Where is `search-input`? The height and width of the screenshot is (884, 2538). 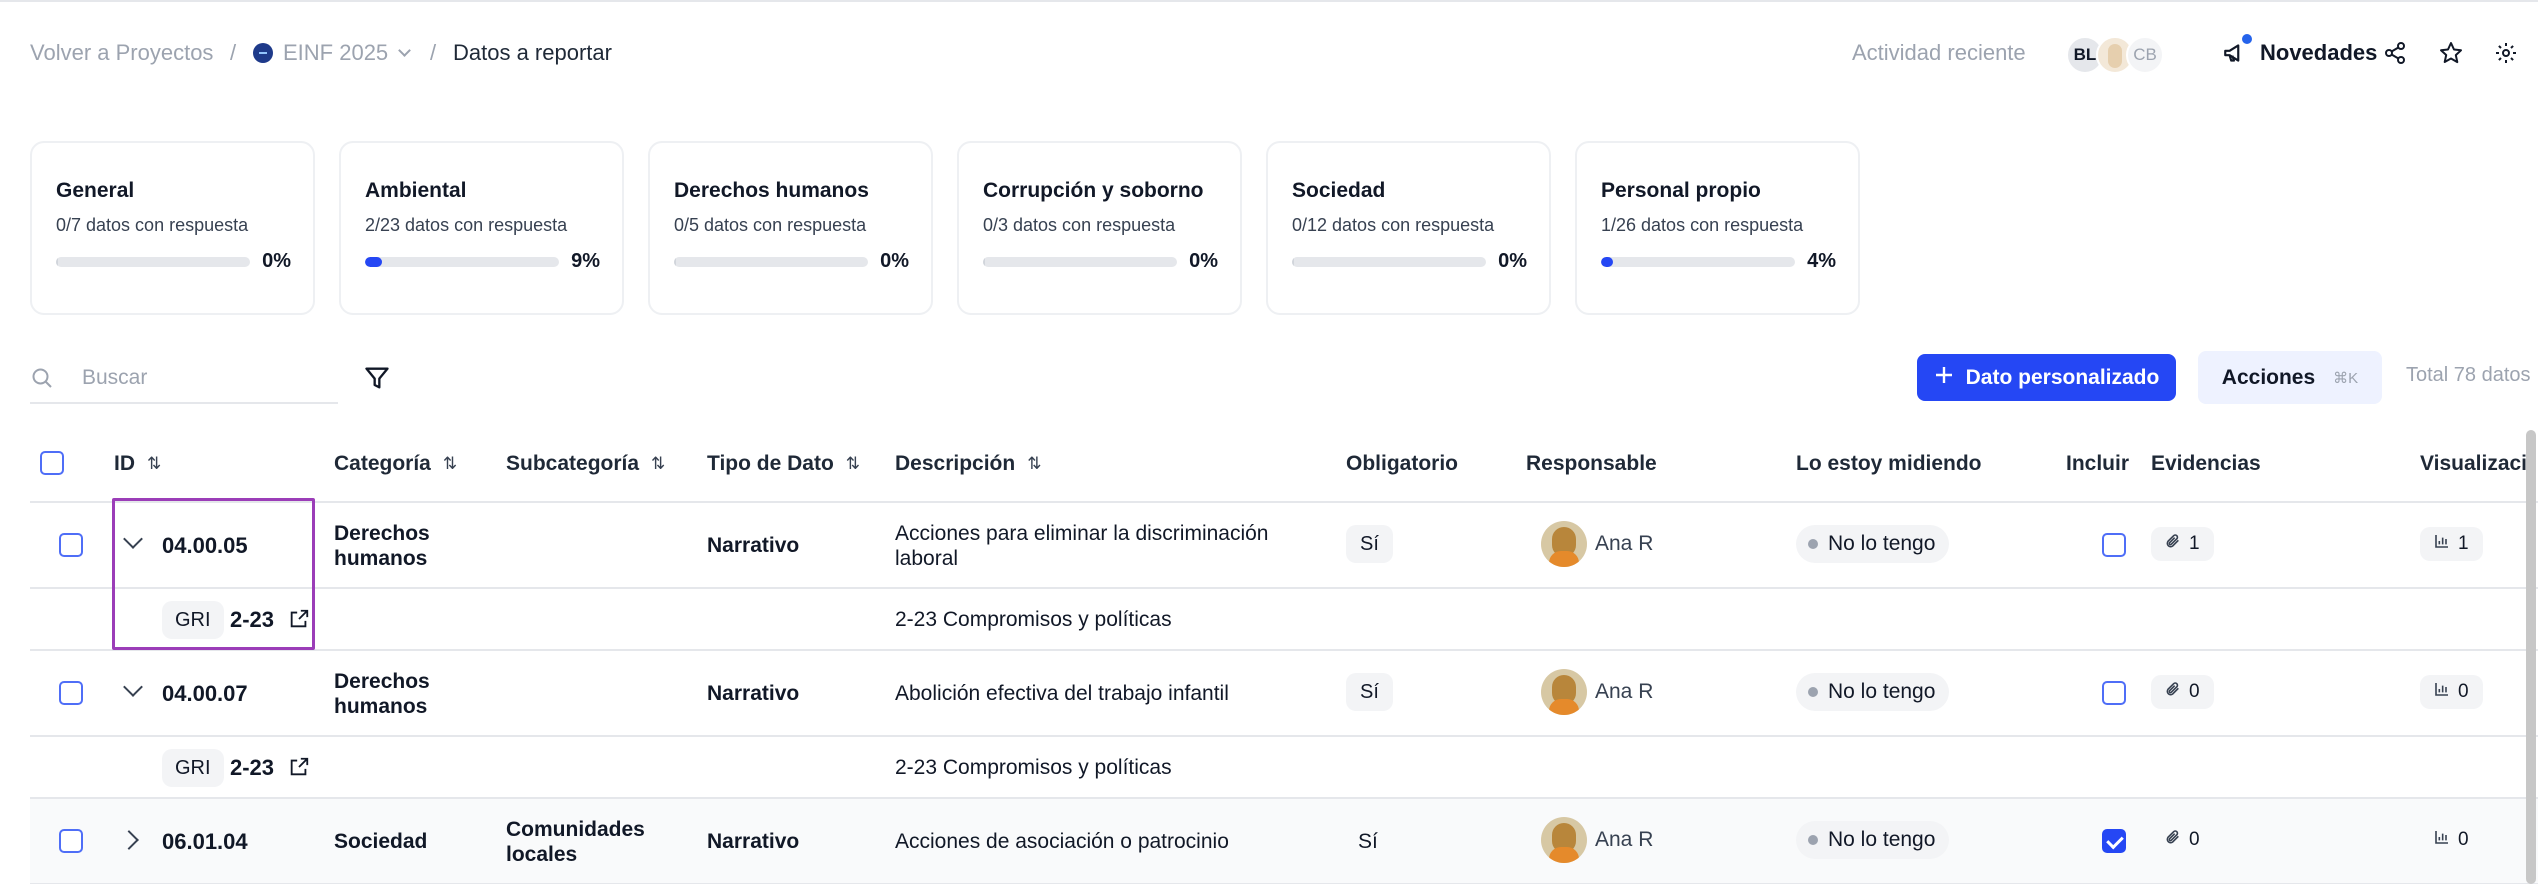
search-input is located at coordinates (202, 378).